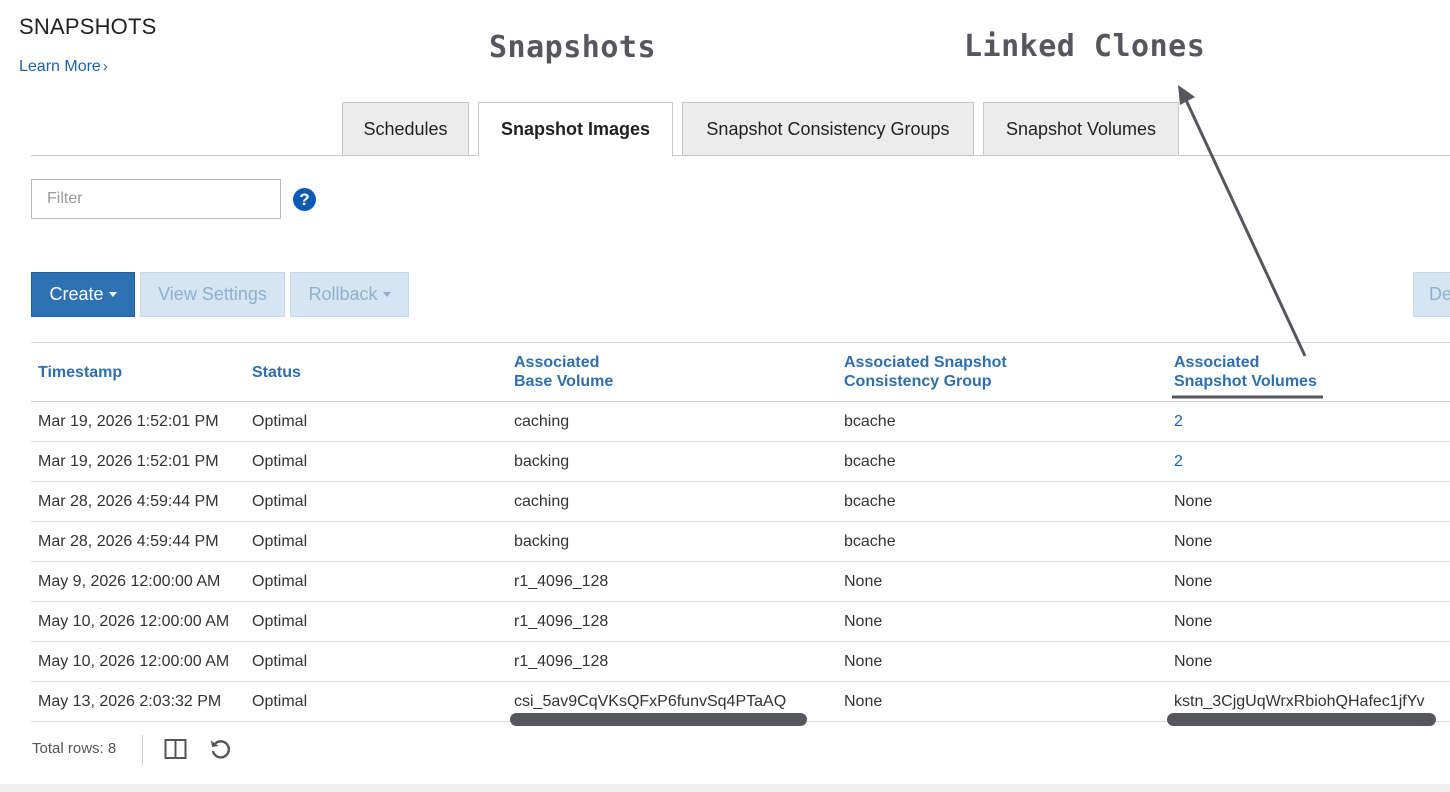 This screenshot has height=792, width=1450. I want to click on columns-icon, so click(175, 749).